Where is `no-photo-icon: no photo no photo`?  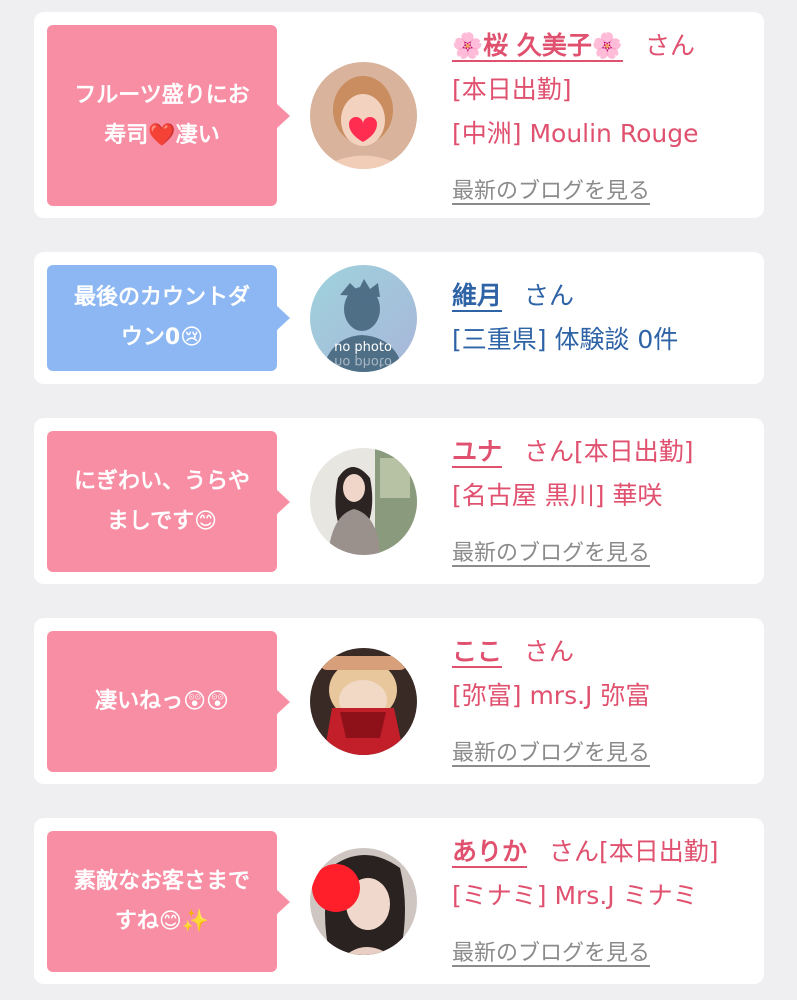
no-photo-icon: no photo no photo is located at coordinates (363, 318).